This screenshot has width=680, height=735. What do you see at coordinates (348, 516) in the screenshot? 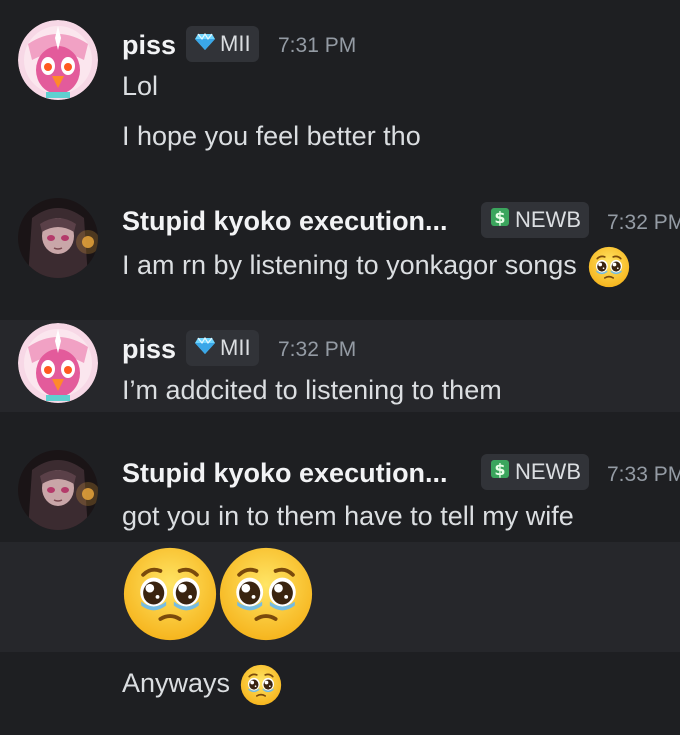
I see `message-text: got you in to them have to tell my wife` at bounding box center [348, 516].